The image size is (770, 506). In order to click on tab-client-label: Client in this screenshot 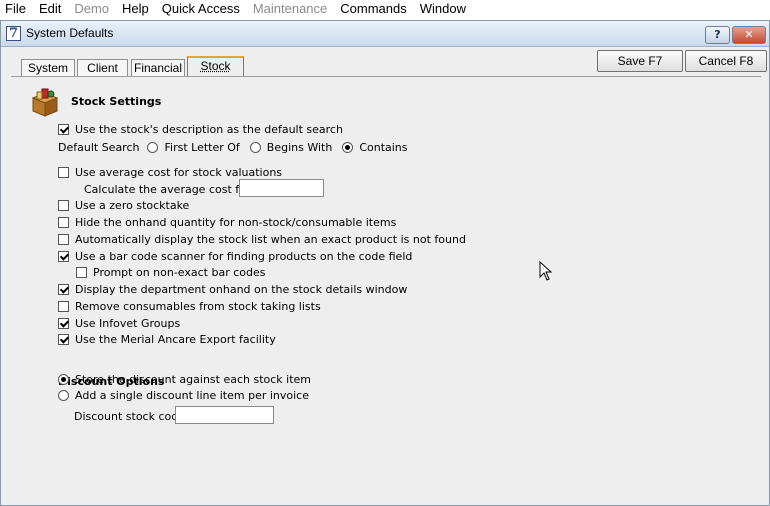, I will do `click(102, 68)`.